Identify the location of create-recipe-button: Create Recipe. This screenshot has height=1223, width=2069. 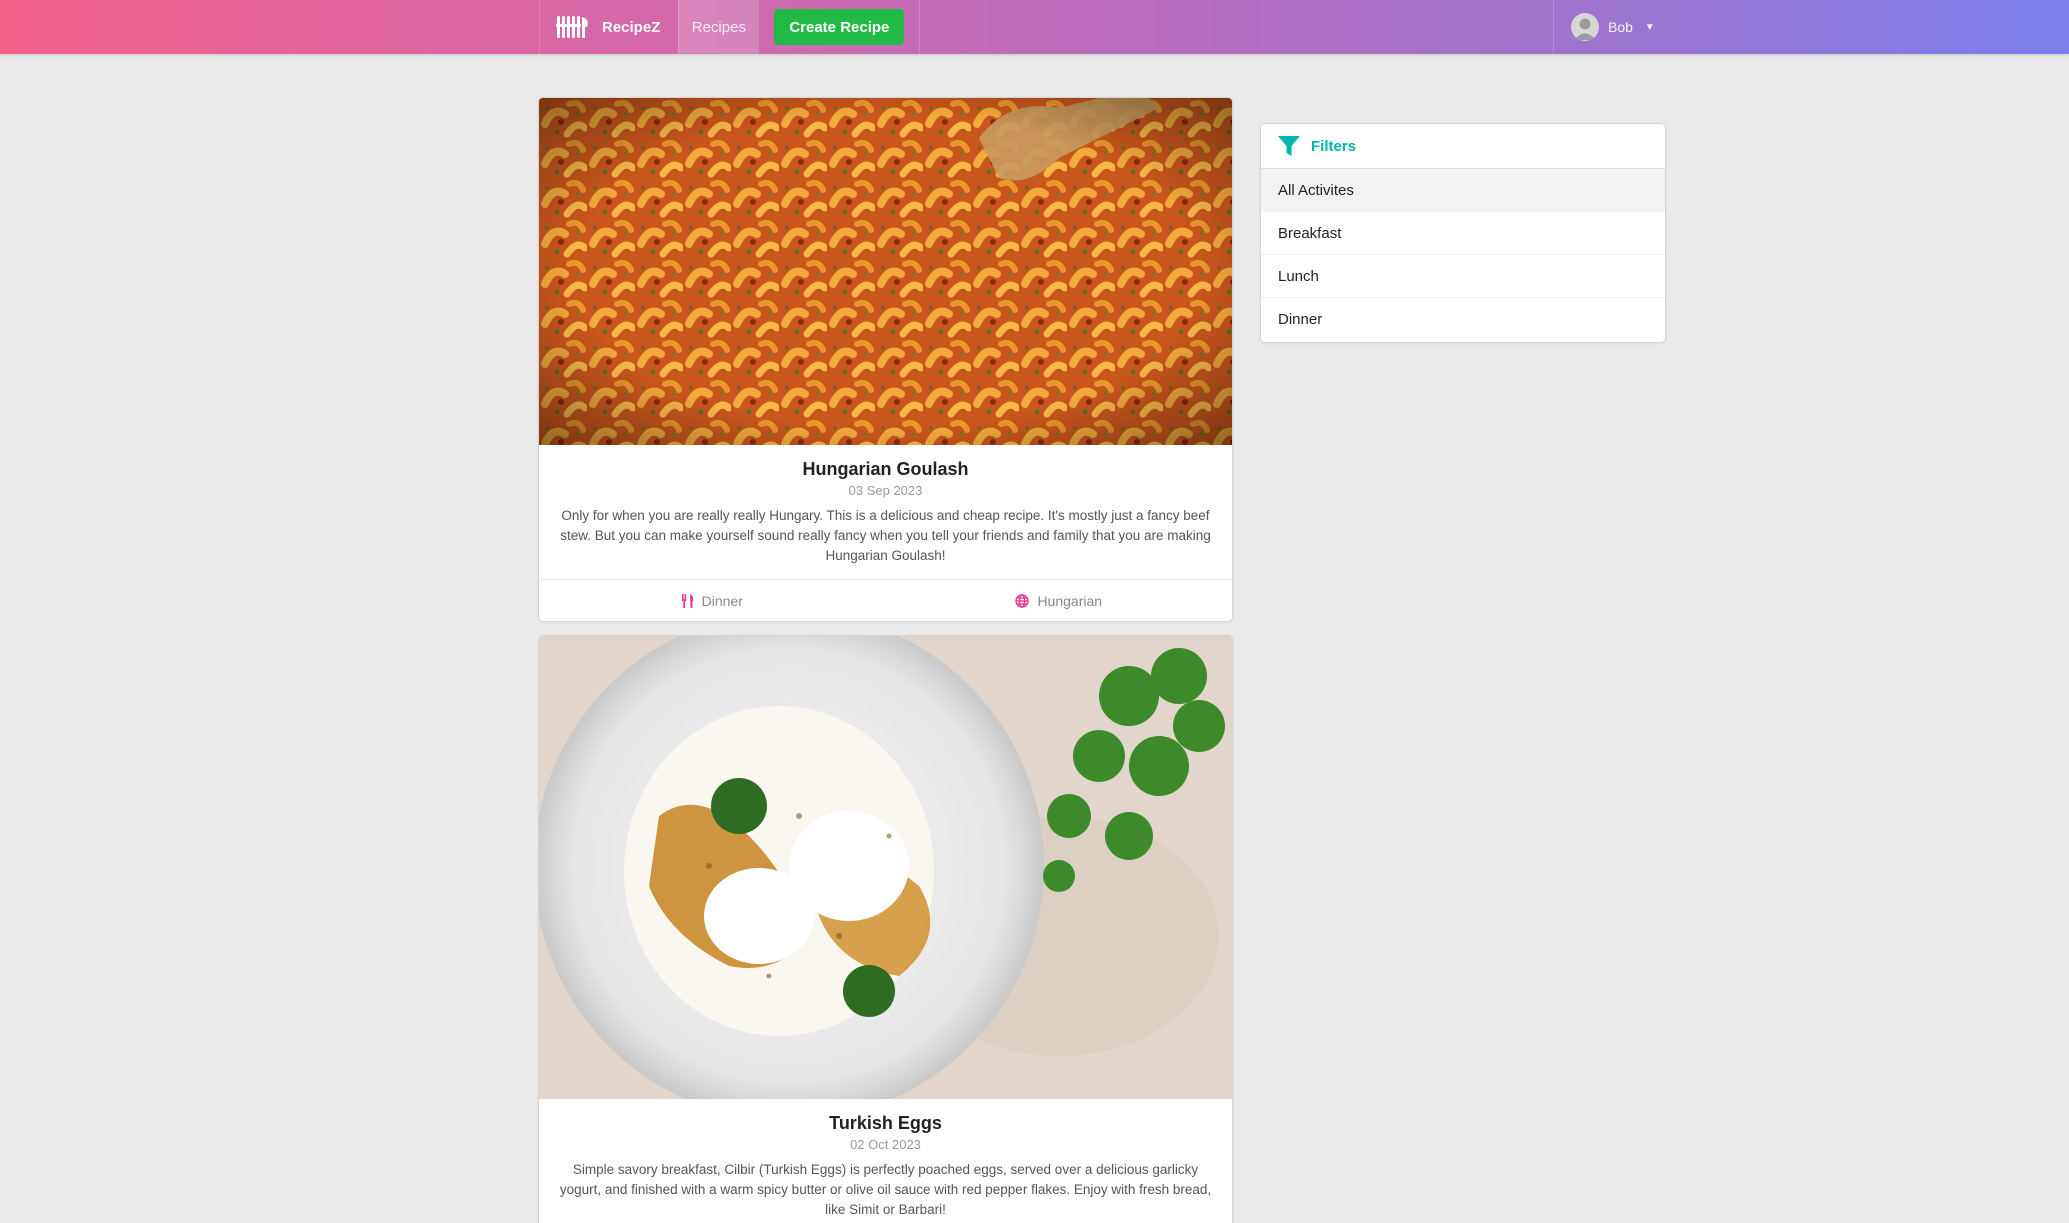
(839, 27).